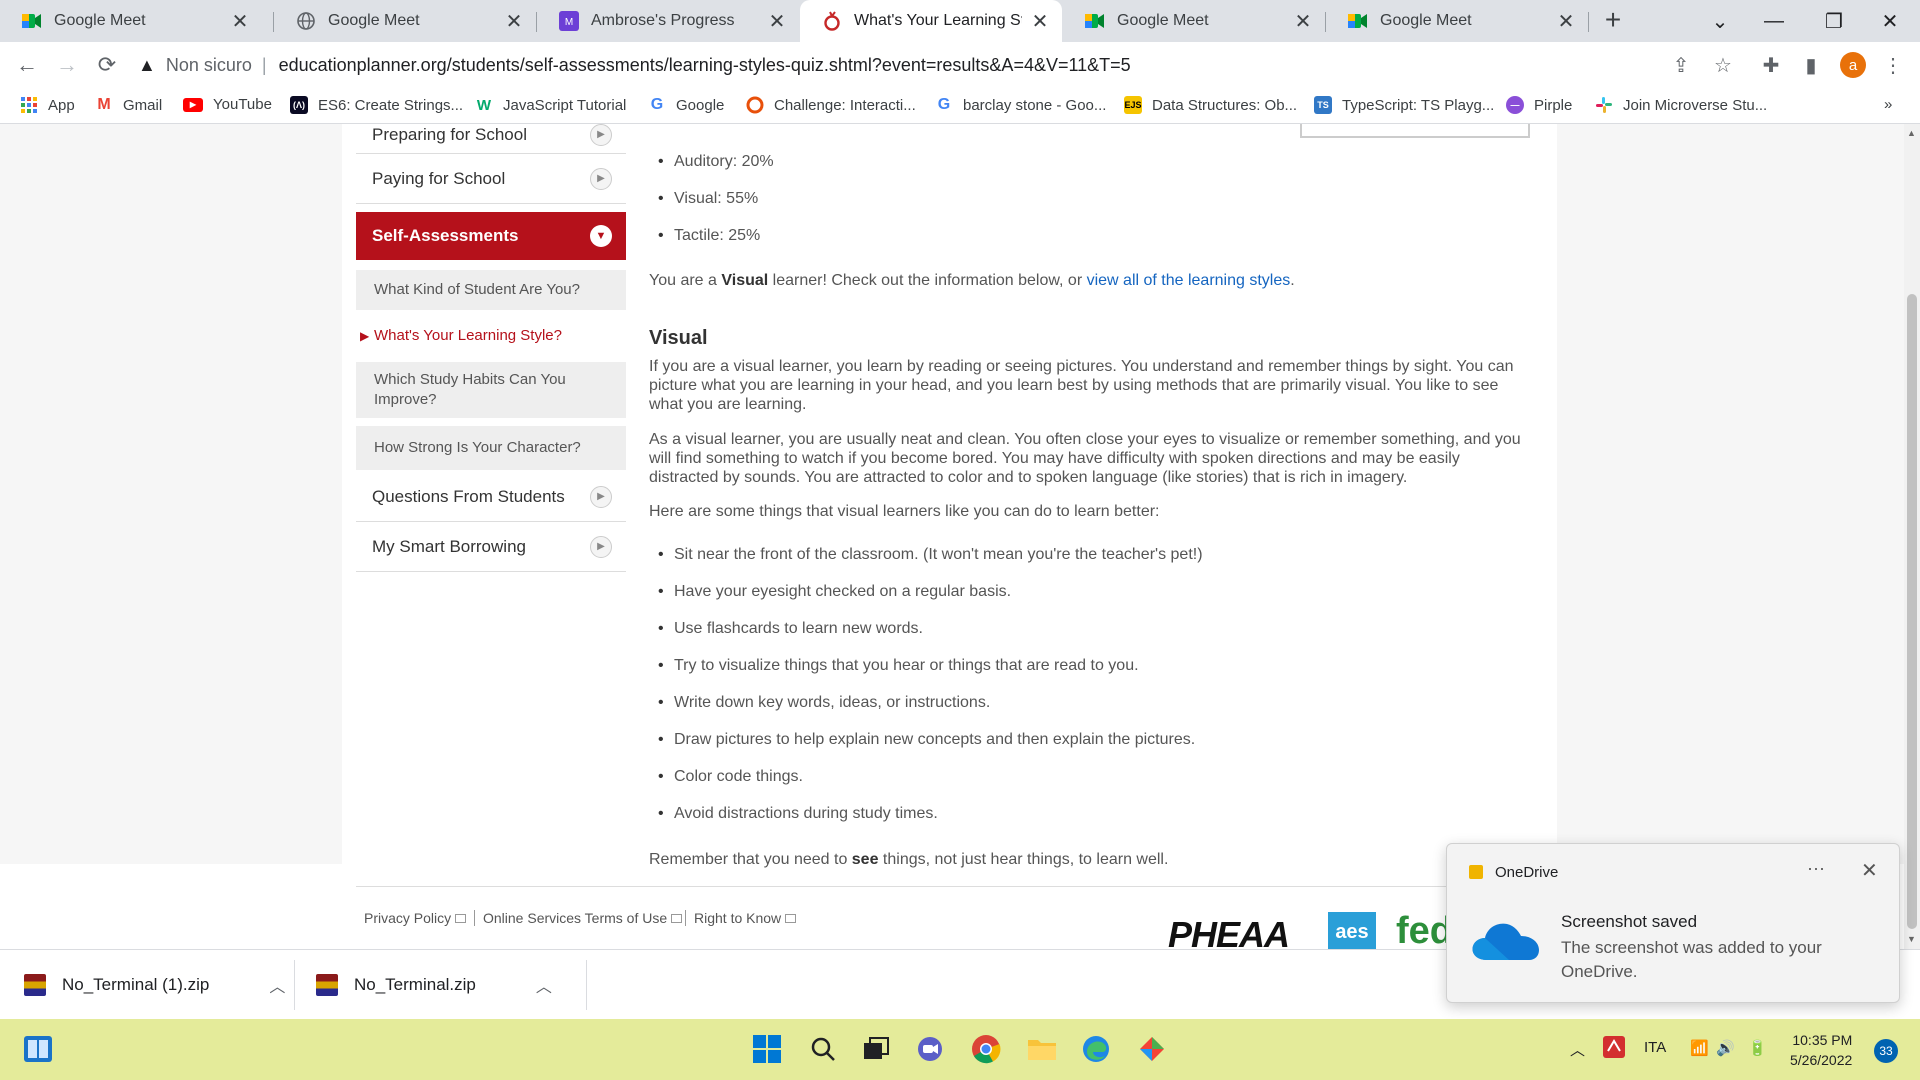  What do you see at coordinates (415, 918) in the screenshot?
I see `footer-link-privacy: Privacy Policy` at bounding box center [415, 918].